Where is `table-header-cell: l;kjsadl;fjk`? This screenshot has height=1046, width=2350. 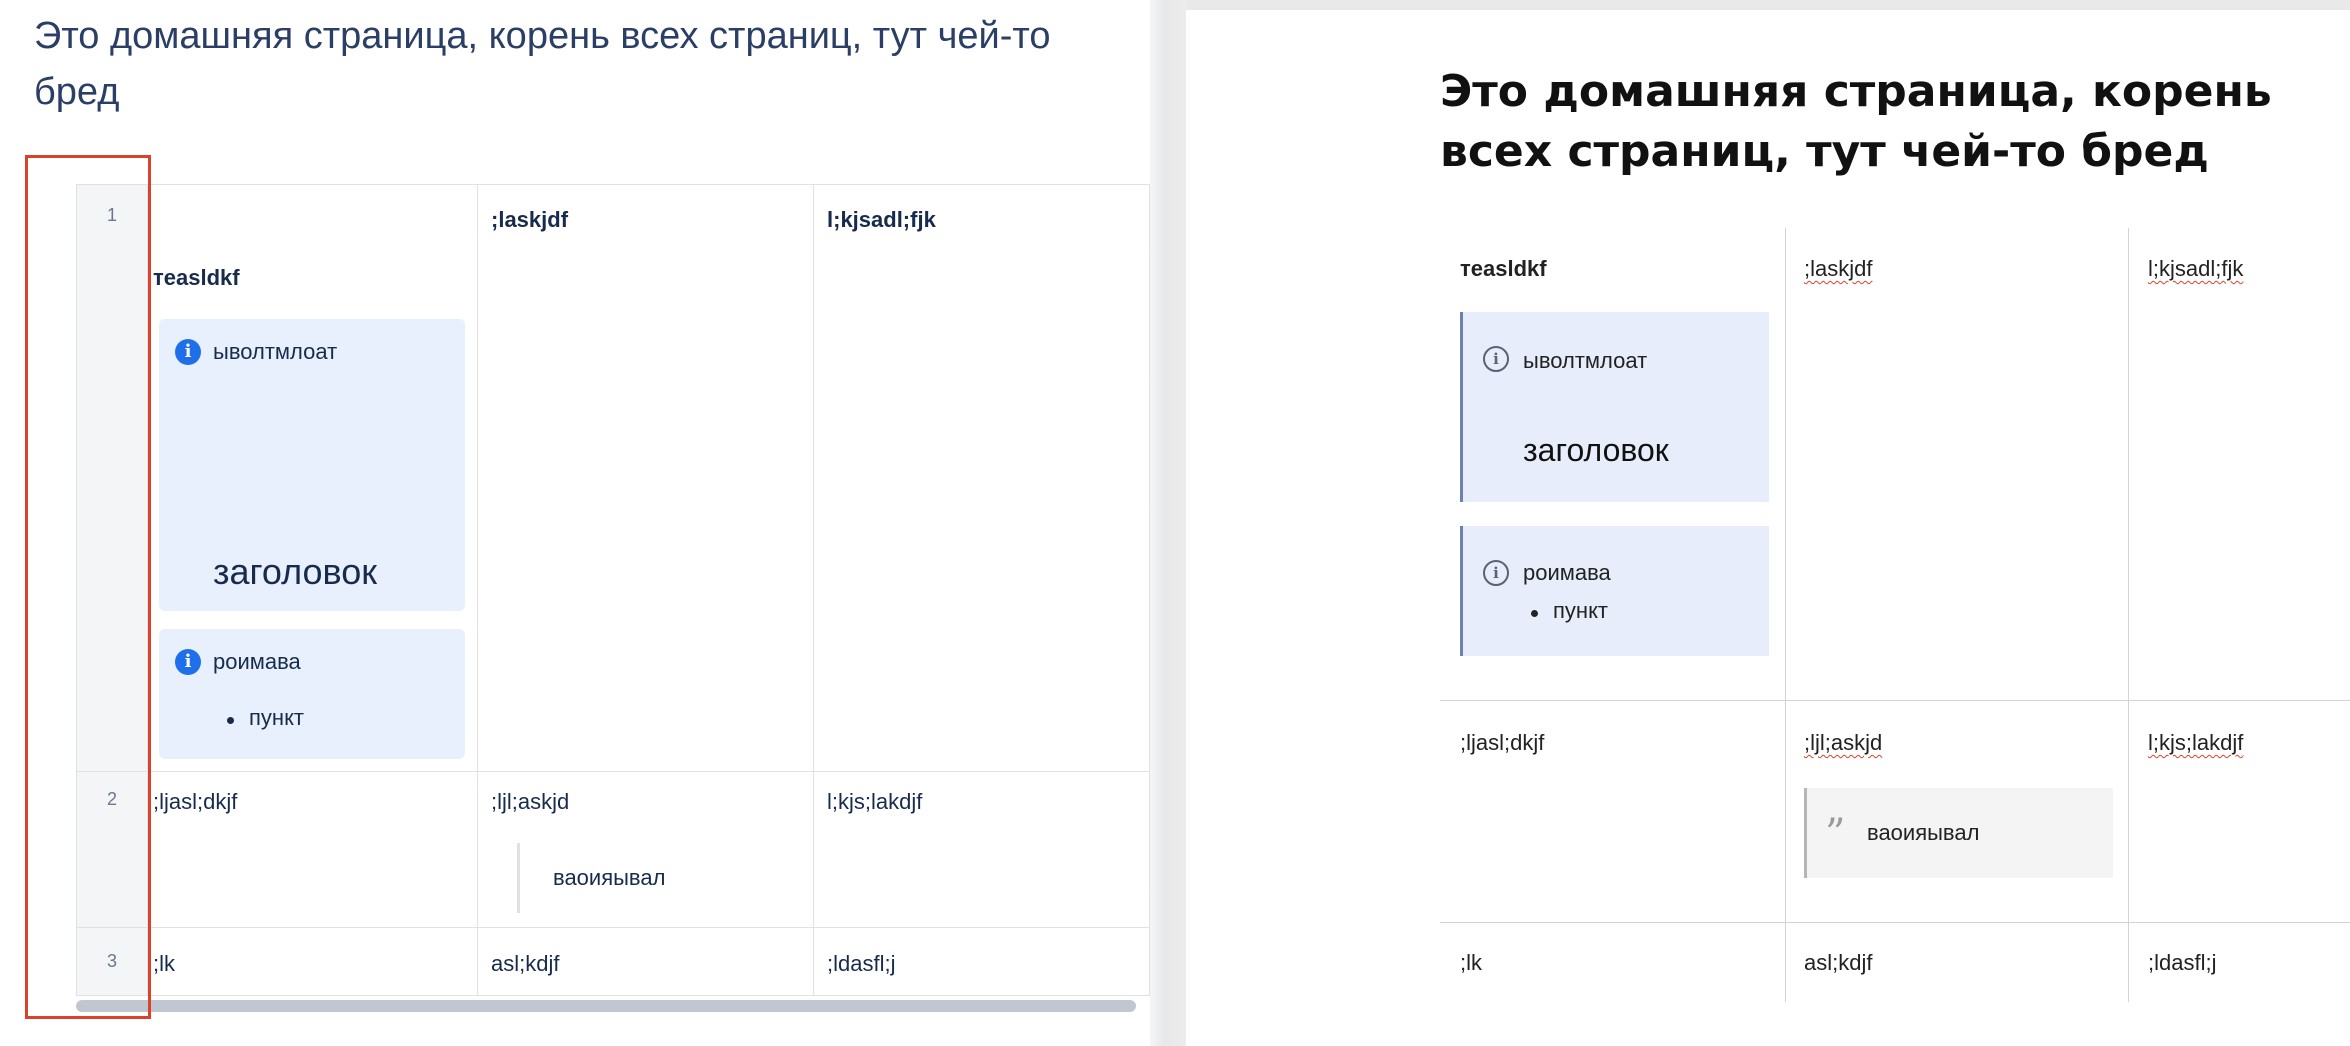 table-header-cell: l;kjsadl;fjk is located at coordinates (881, 220).